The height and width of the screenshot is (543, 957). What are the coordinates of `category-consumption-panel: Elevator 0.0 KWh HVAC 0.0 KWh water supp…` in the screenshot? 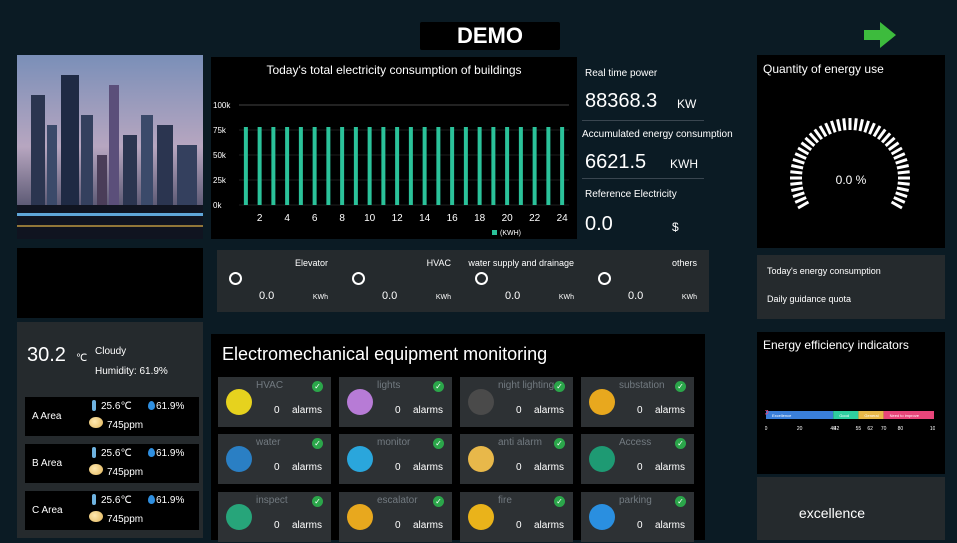 It's located at (463, 281).